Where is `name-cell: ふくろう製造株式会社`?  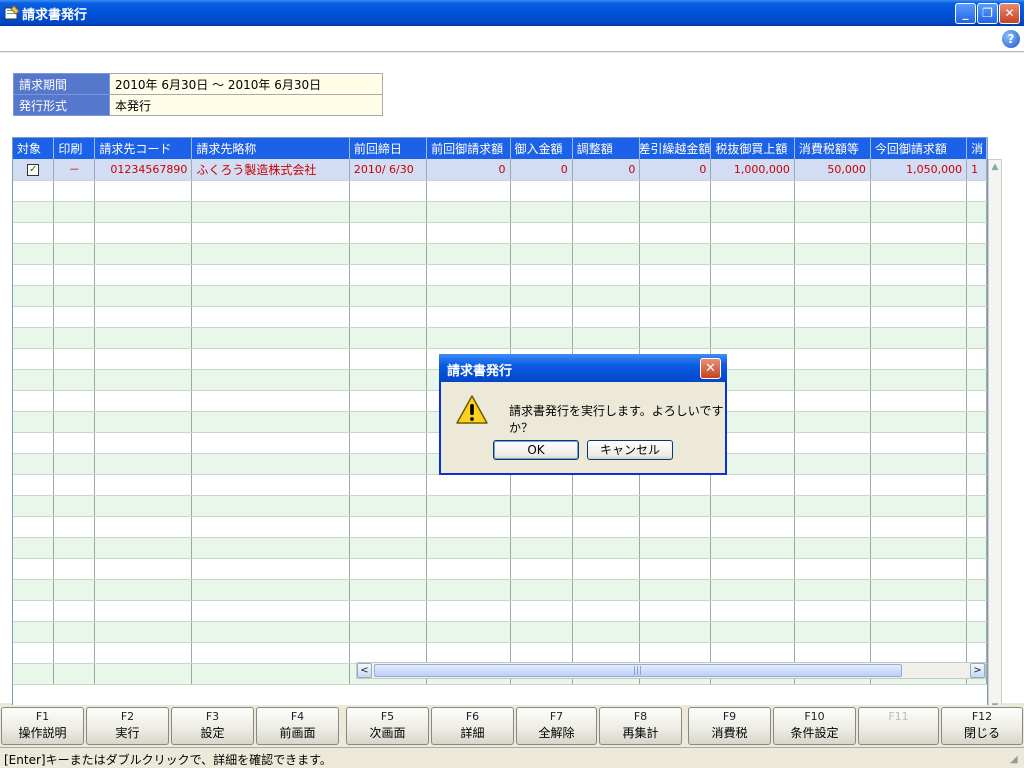 name-cell: ふくろう製造株式会社 is located at coordinates (270, 170).